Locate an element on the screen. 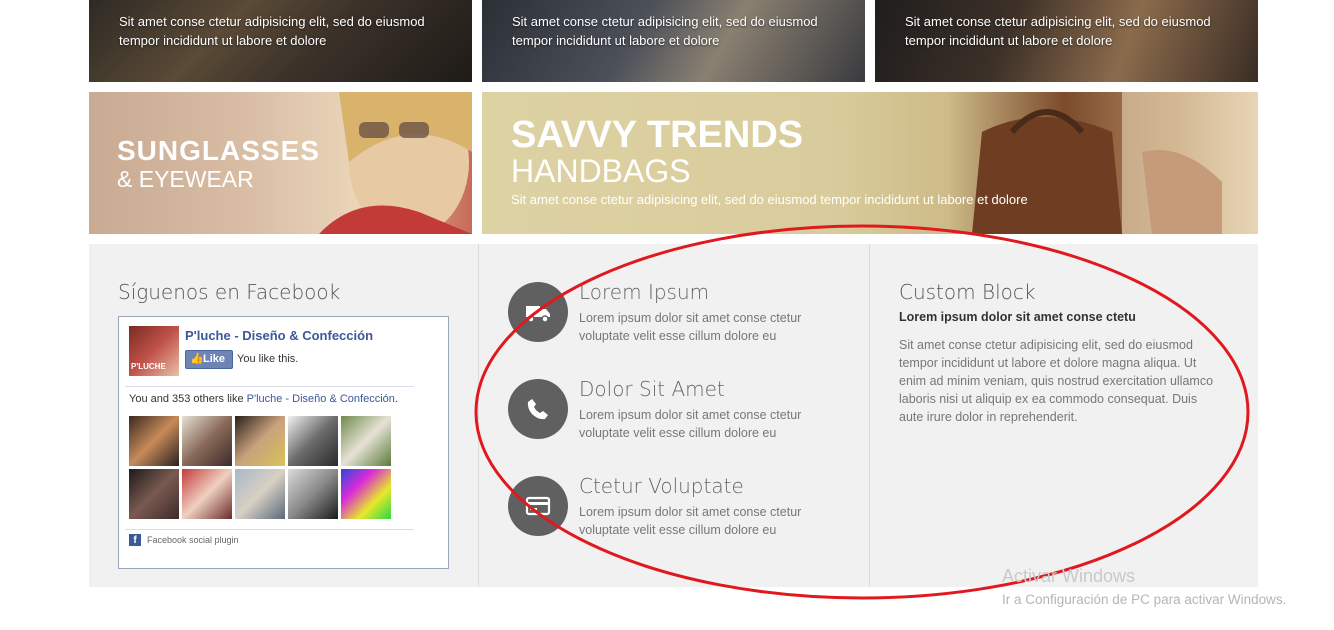  sunglasses-banner: SUNGLASSES & EYEWEAR is located at coordinates (280, 163).